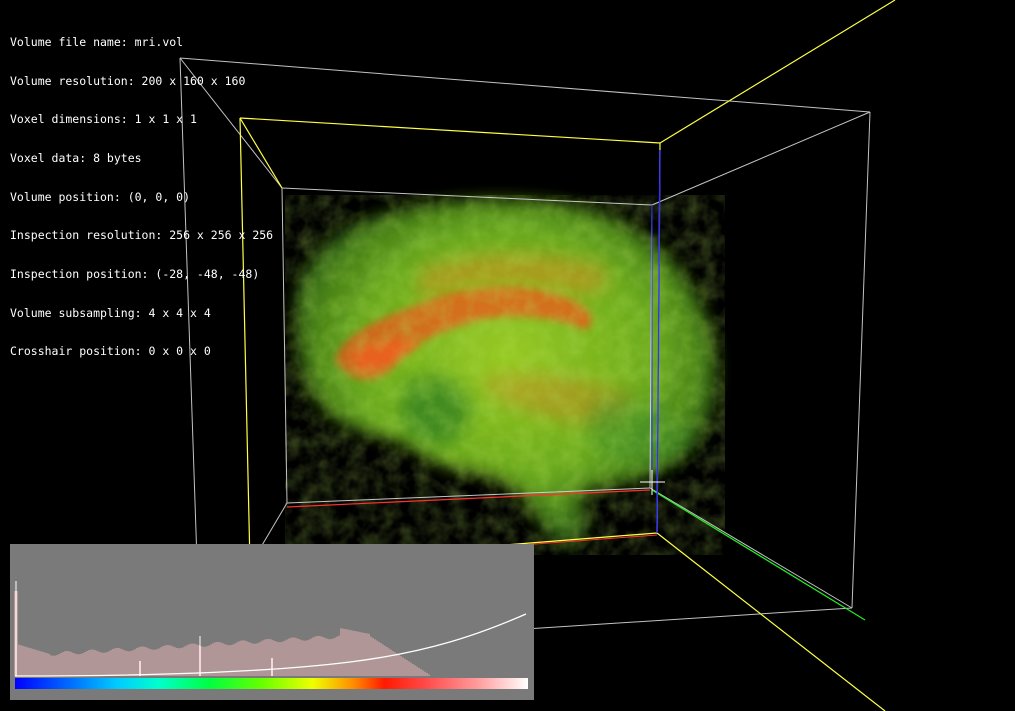 The width and height of the screenshot is (1015, 711). I want to click on info-line: Voxel data: 8 bytes, so click(76, 157).